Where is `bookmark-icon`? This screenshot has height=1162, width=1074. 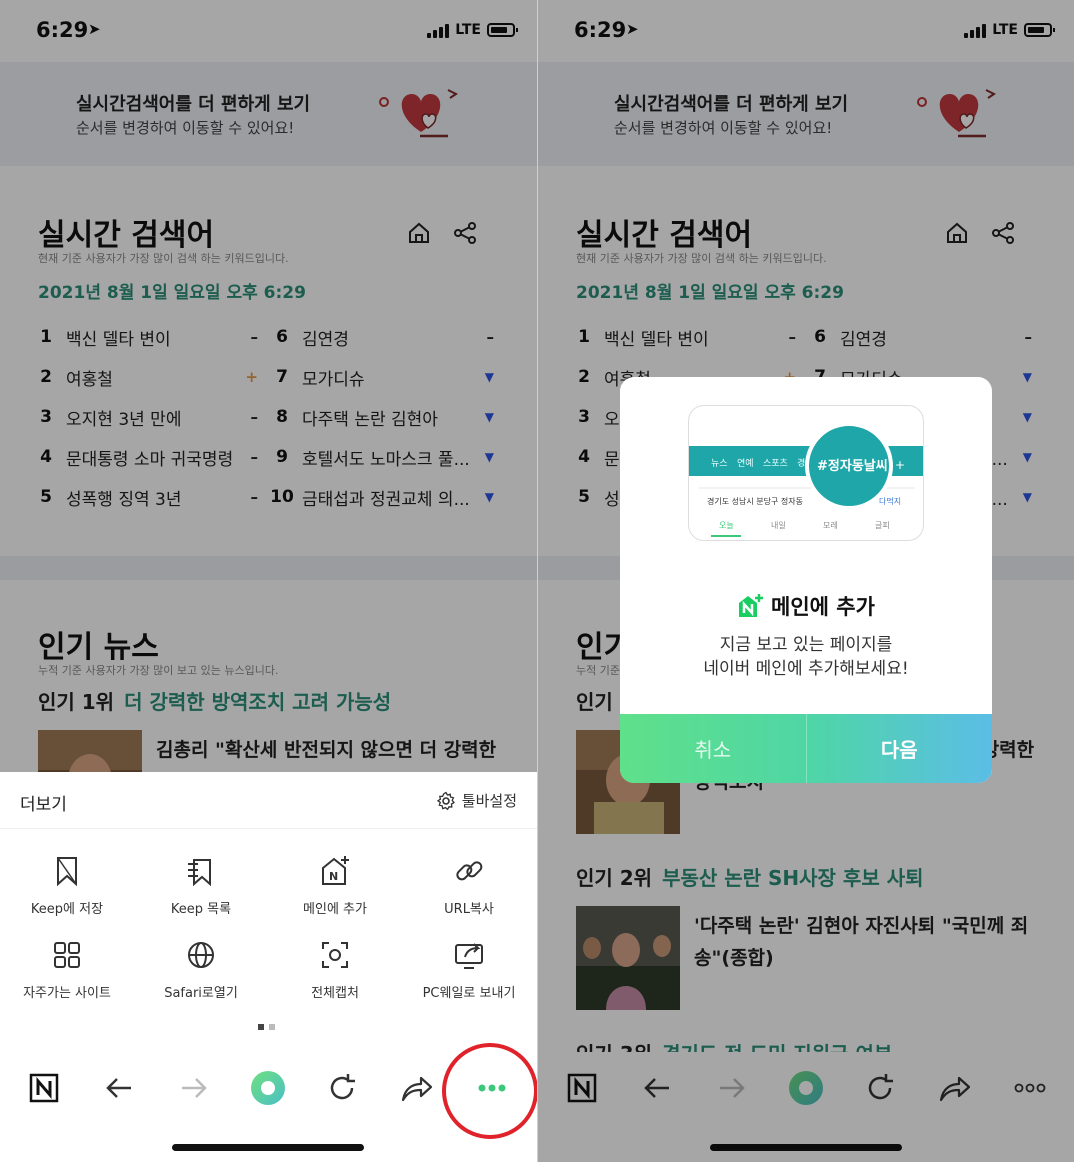 bookmark-icon is located at coordinates (67, 872).